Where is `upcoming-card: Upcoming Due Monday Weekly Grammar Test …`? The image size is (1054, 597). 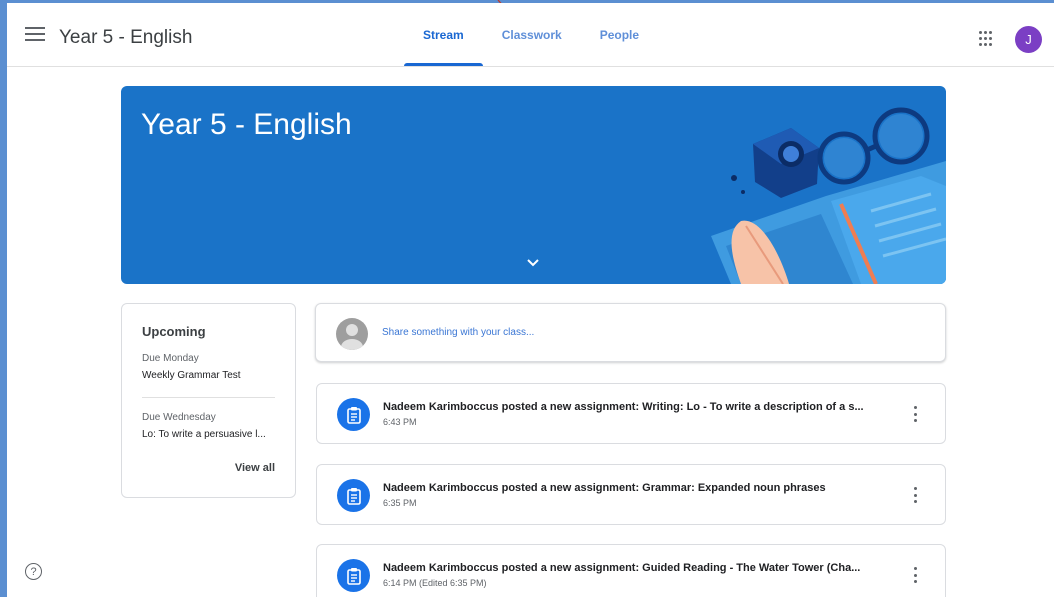 upcoming-card: Upcoming Due Monday Weekly Grammar Test … is located at coordinates (208, 400).